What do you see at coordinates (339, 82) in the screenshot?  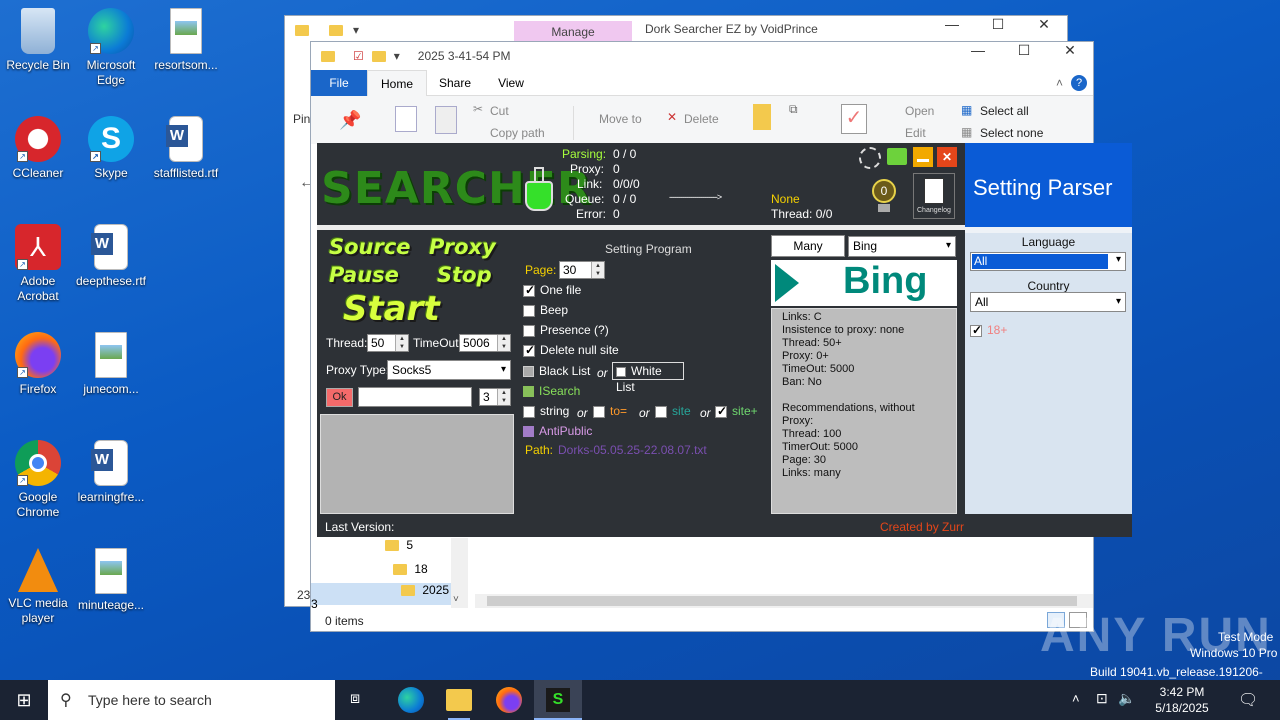 I see `tab-file: File` at bounding box center [339, 82].